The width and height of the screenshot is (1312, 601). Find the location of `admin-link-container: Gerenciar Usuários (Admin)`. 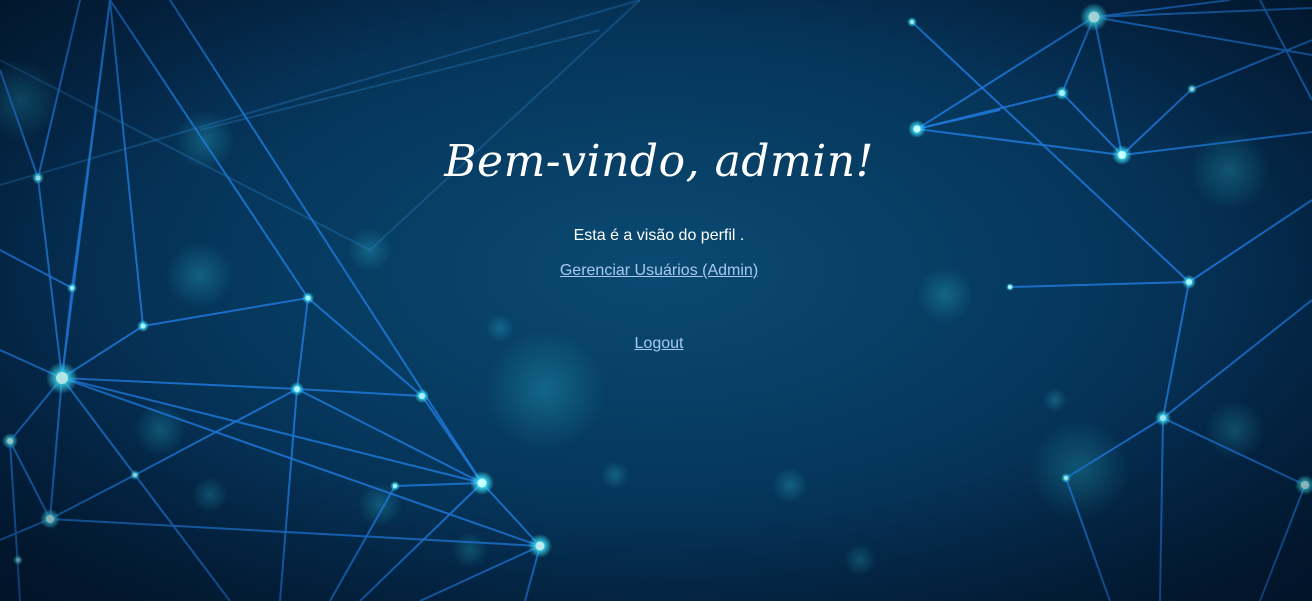

admin-link-container: Gerenciar Usuários (Admin) is located at coordinates (656, 271).